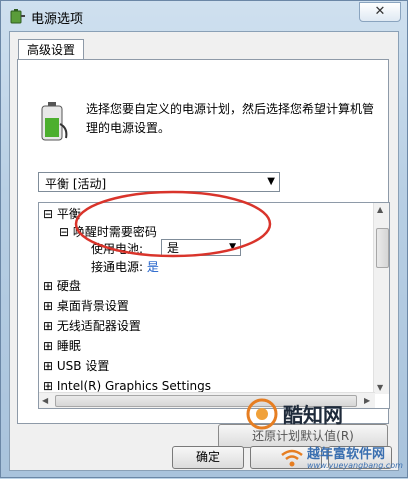  I want to click on tree-item-wireless-adapter: ⊞ 无线适配器设置, so click(92, 326).